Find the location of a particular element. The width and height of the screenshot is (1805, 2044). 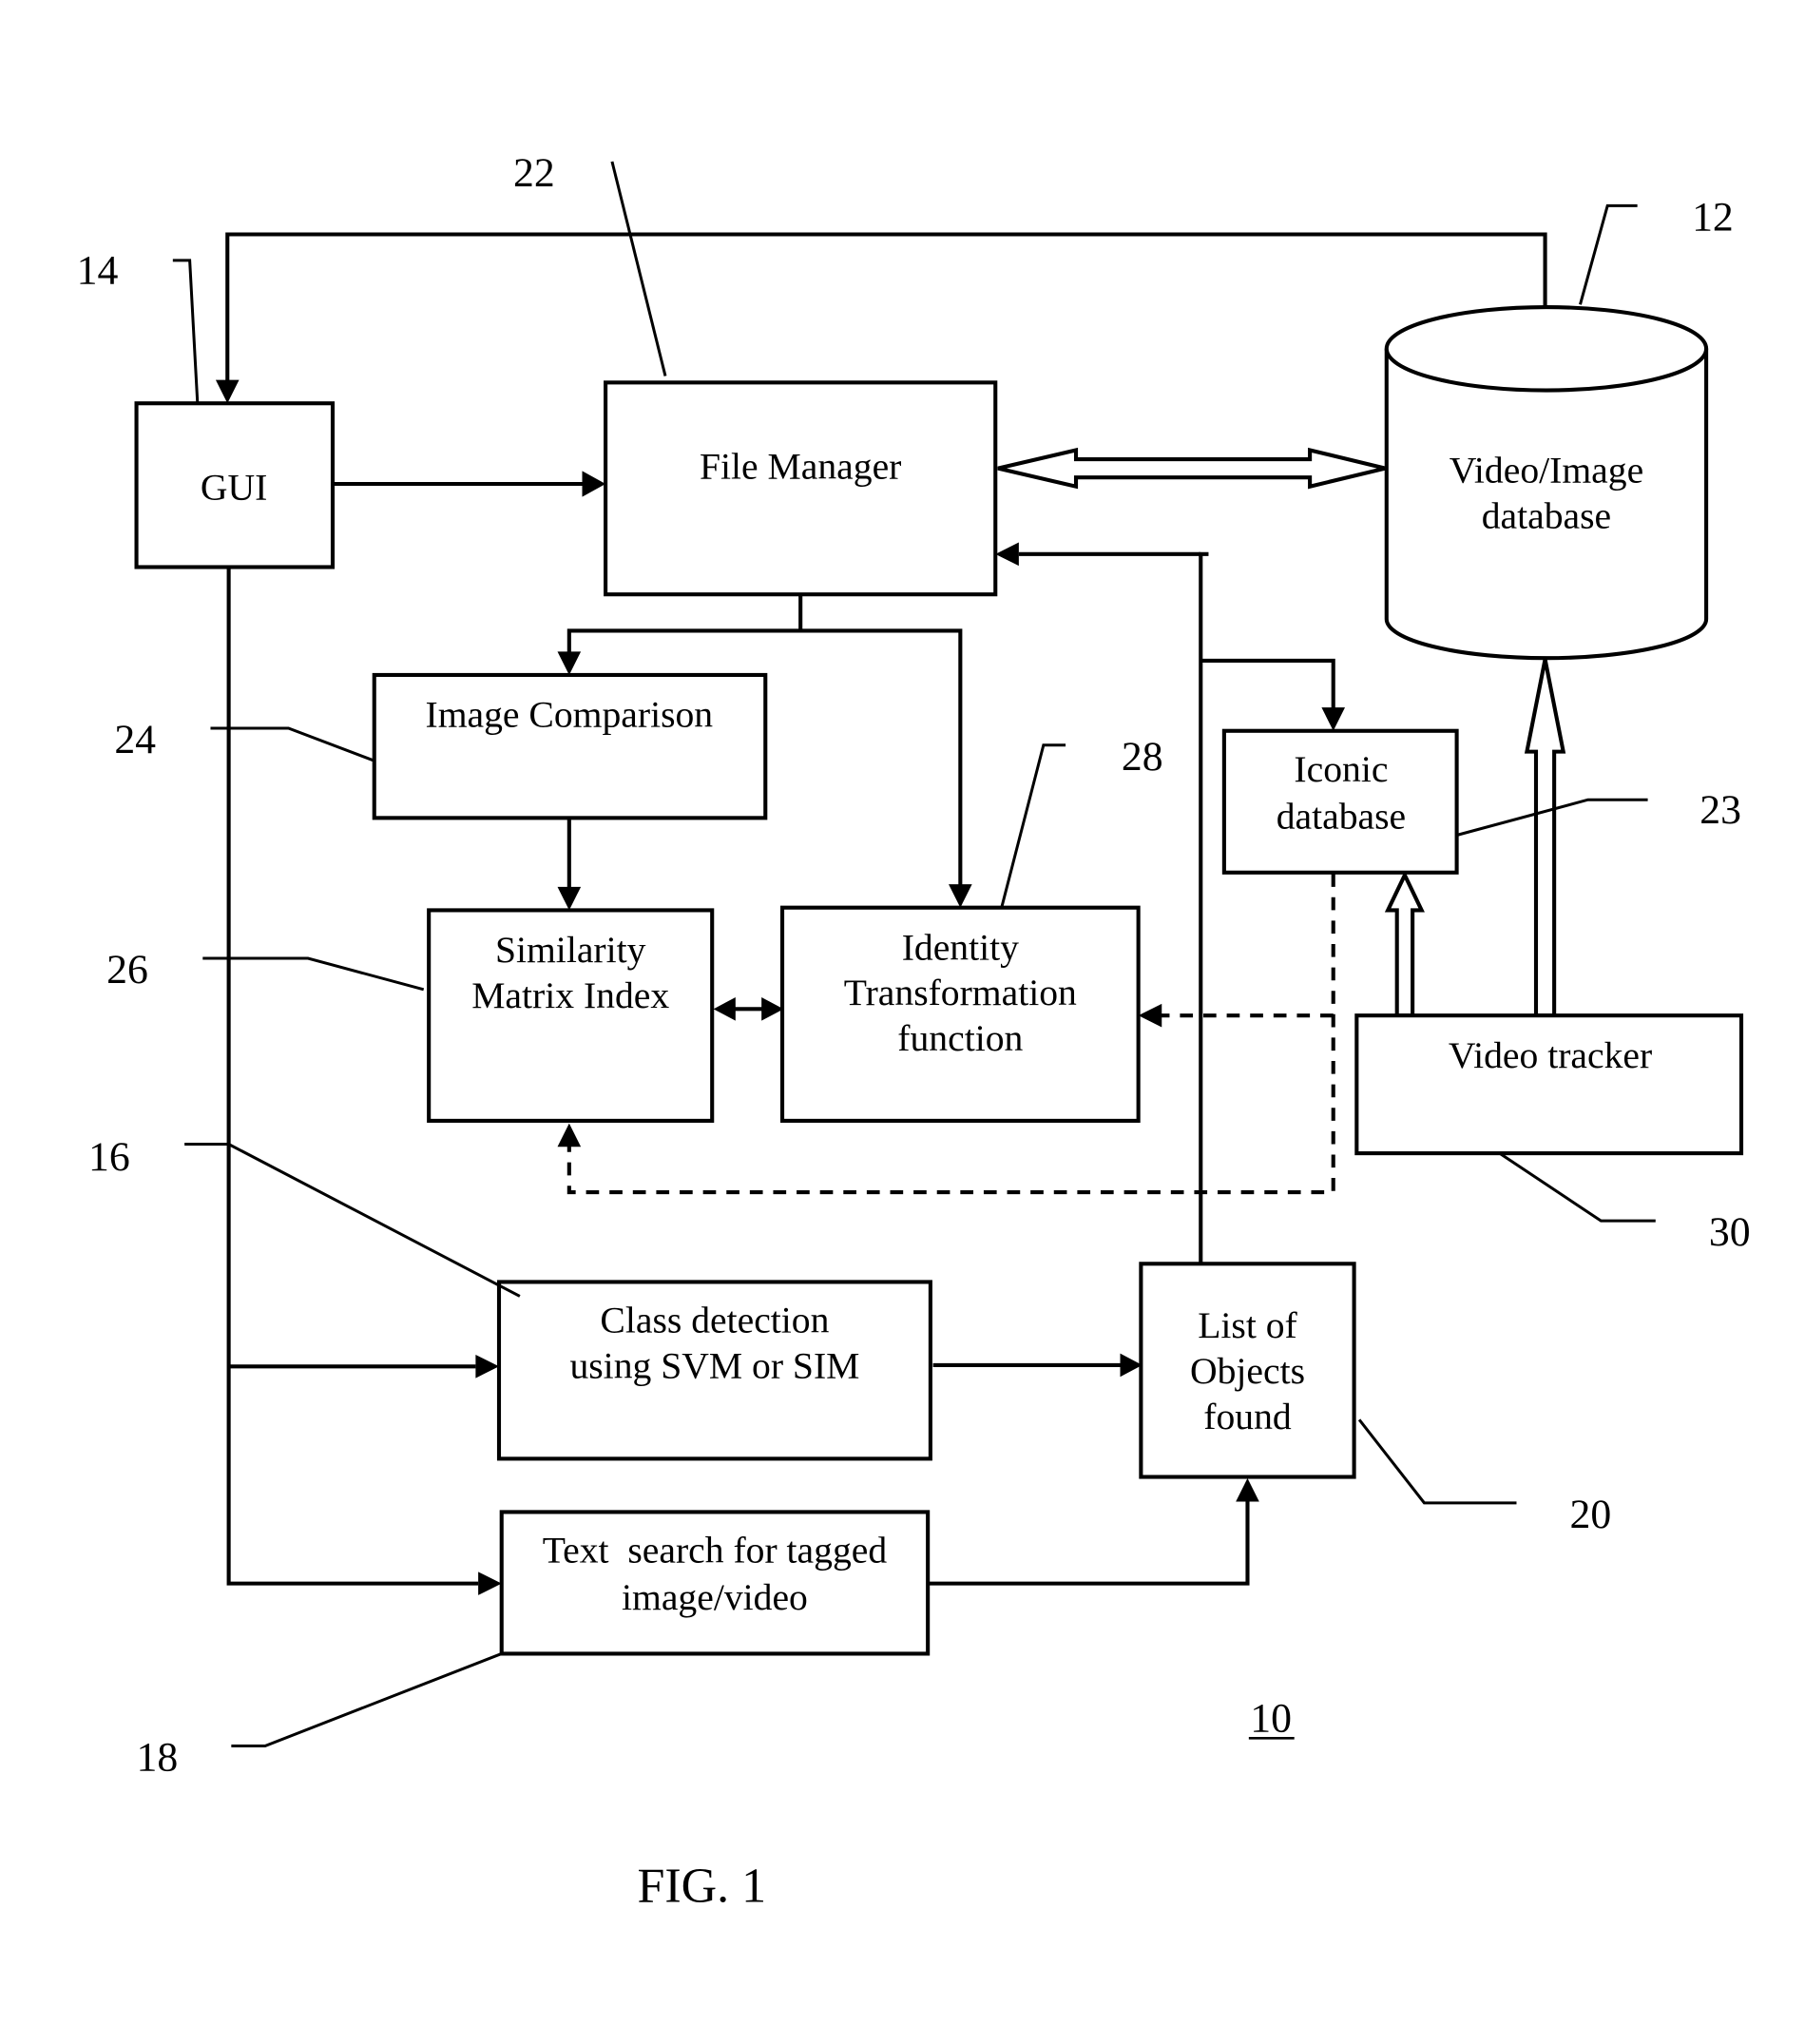

ref-23: 23 is located at coordinates (1720, 810).